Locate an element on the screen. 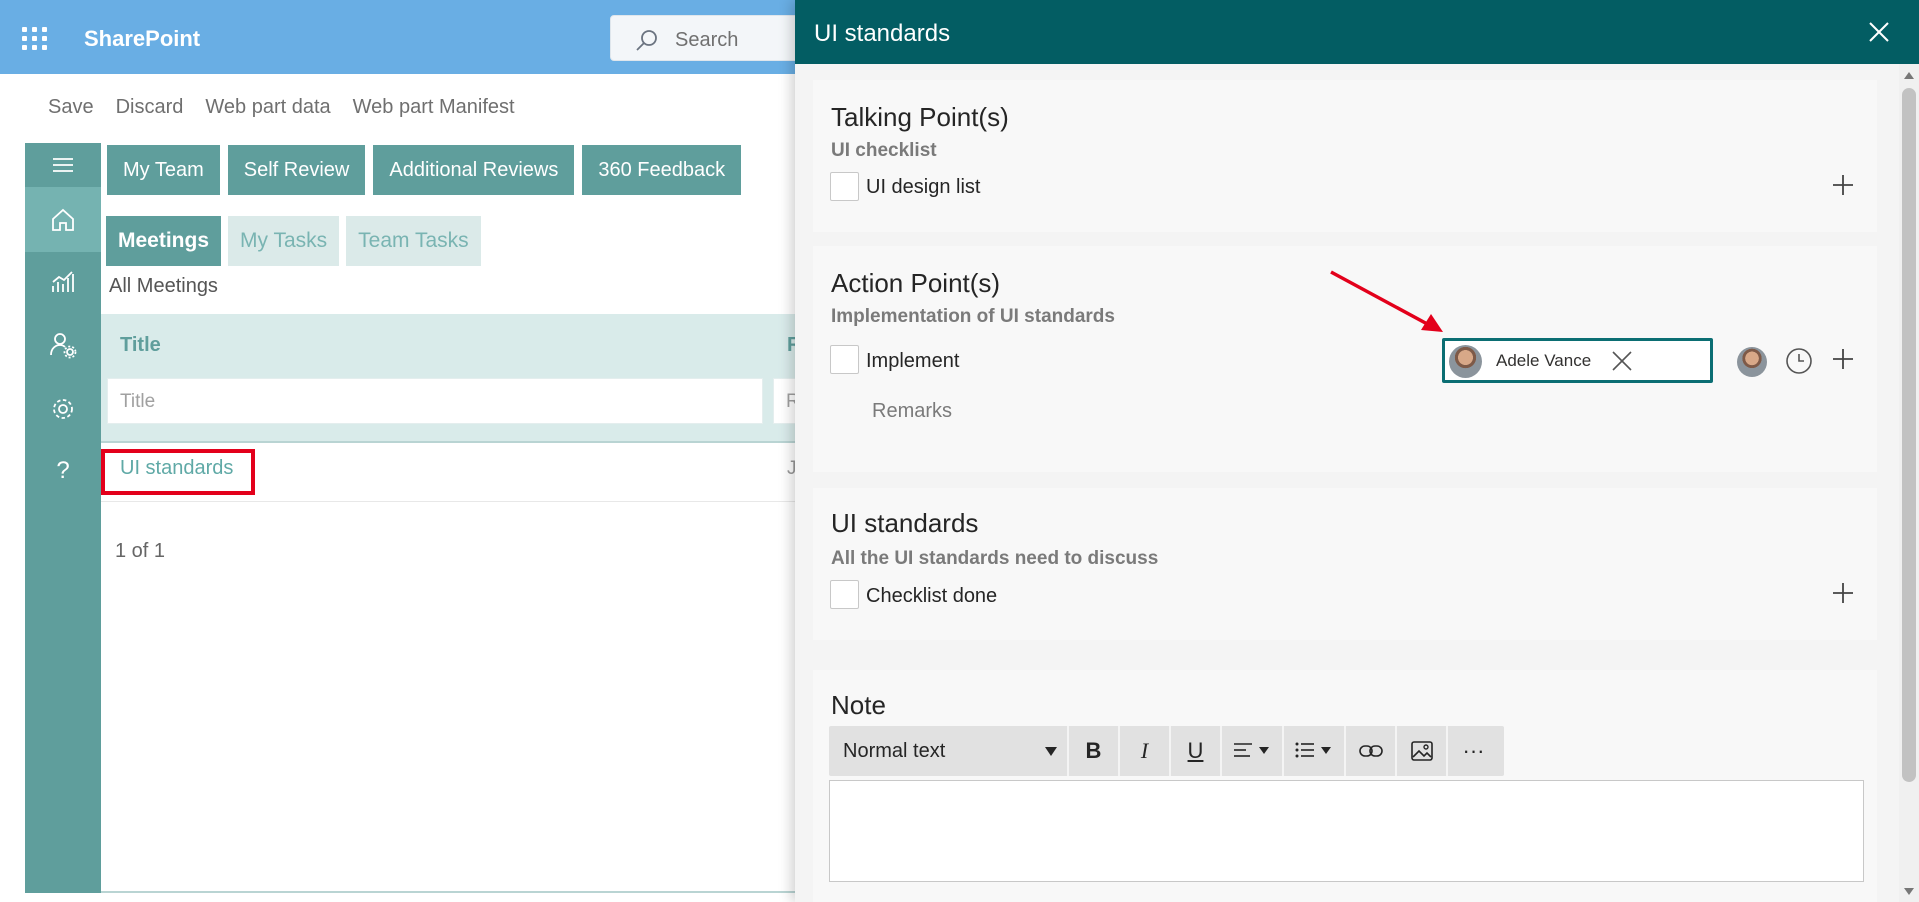 This screenshot has height=902, width=1919. talking-points-subtitle: UI checklist is located at coordinates (884, 150).